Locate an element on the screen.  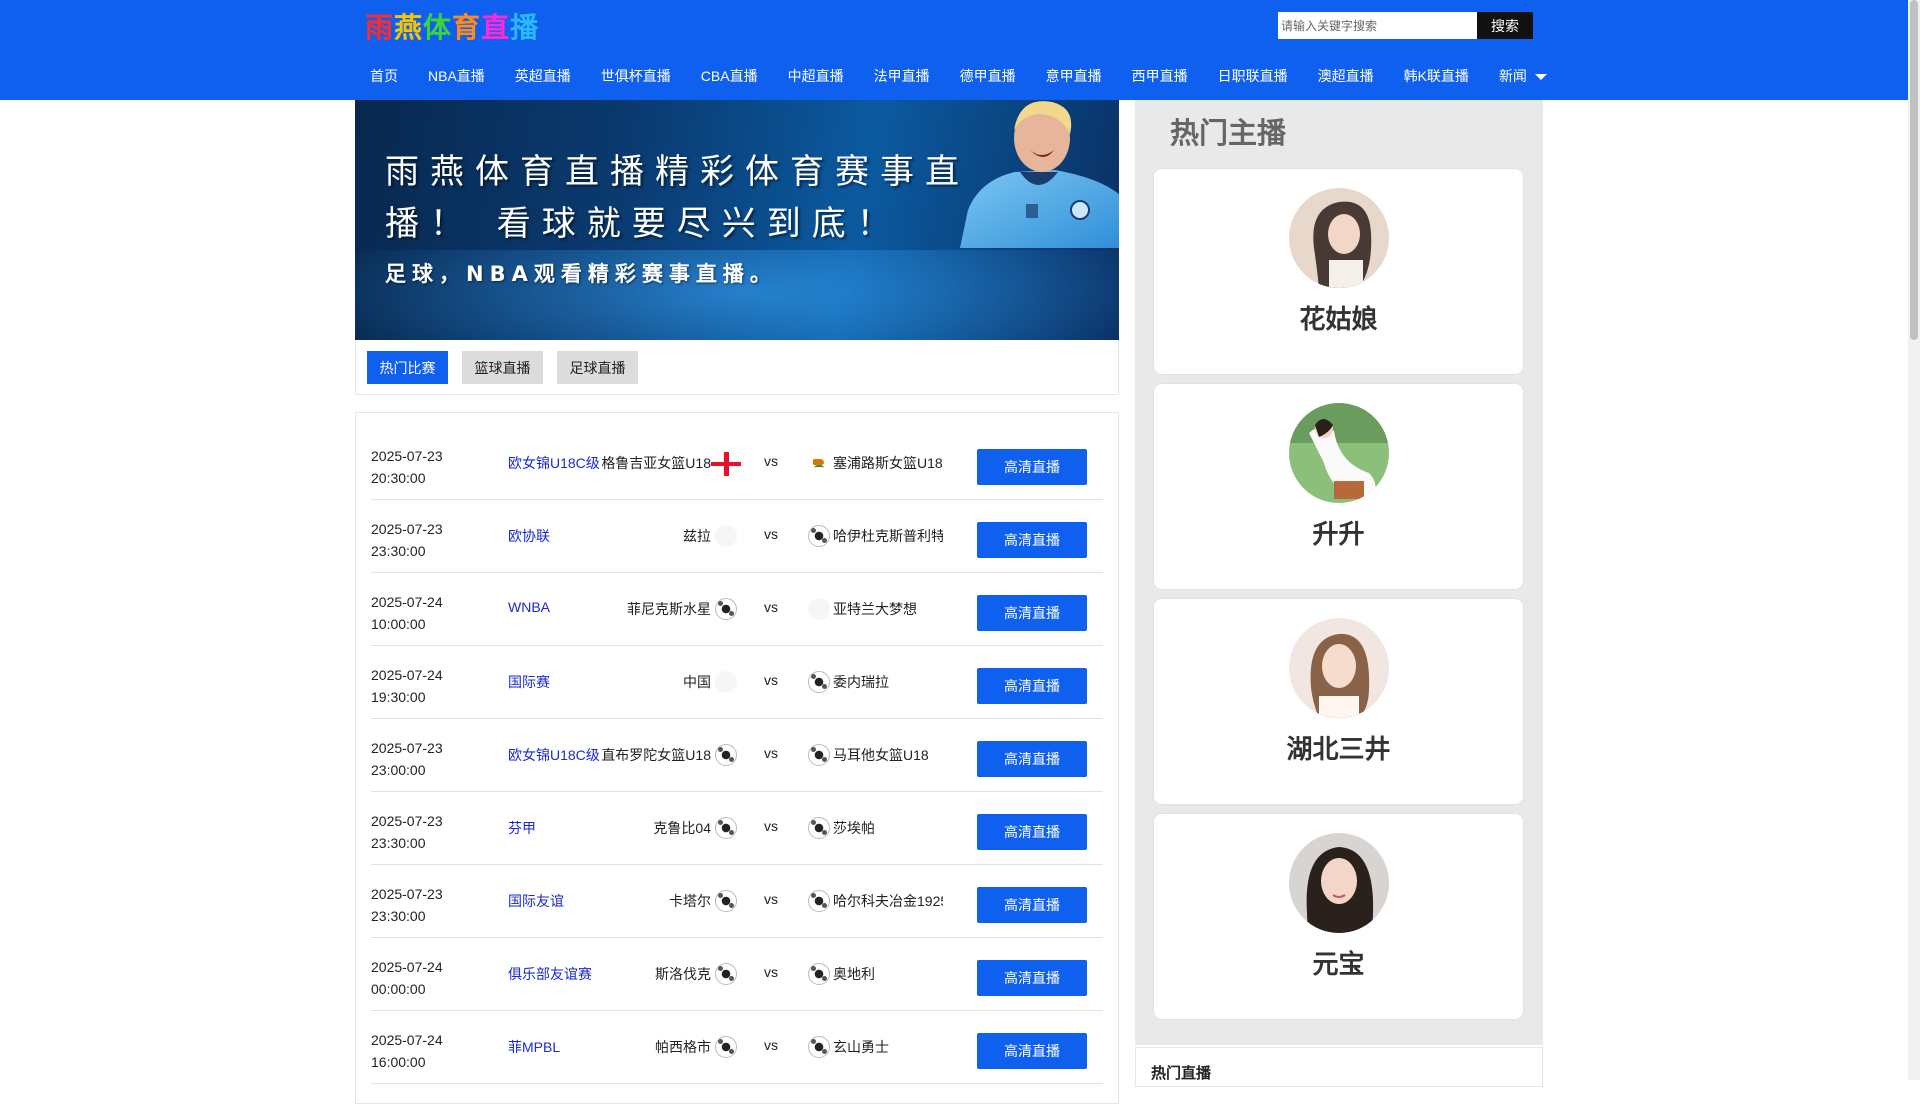
nav-item-premier-league: 英超直播 is located at coordinates (543, 76).